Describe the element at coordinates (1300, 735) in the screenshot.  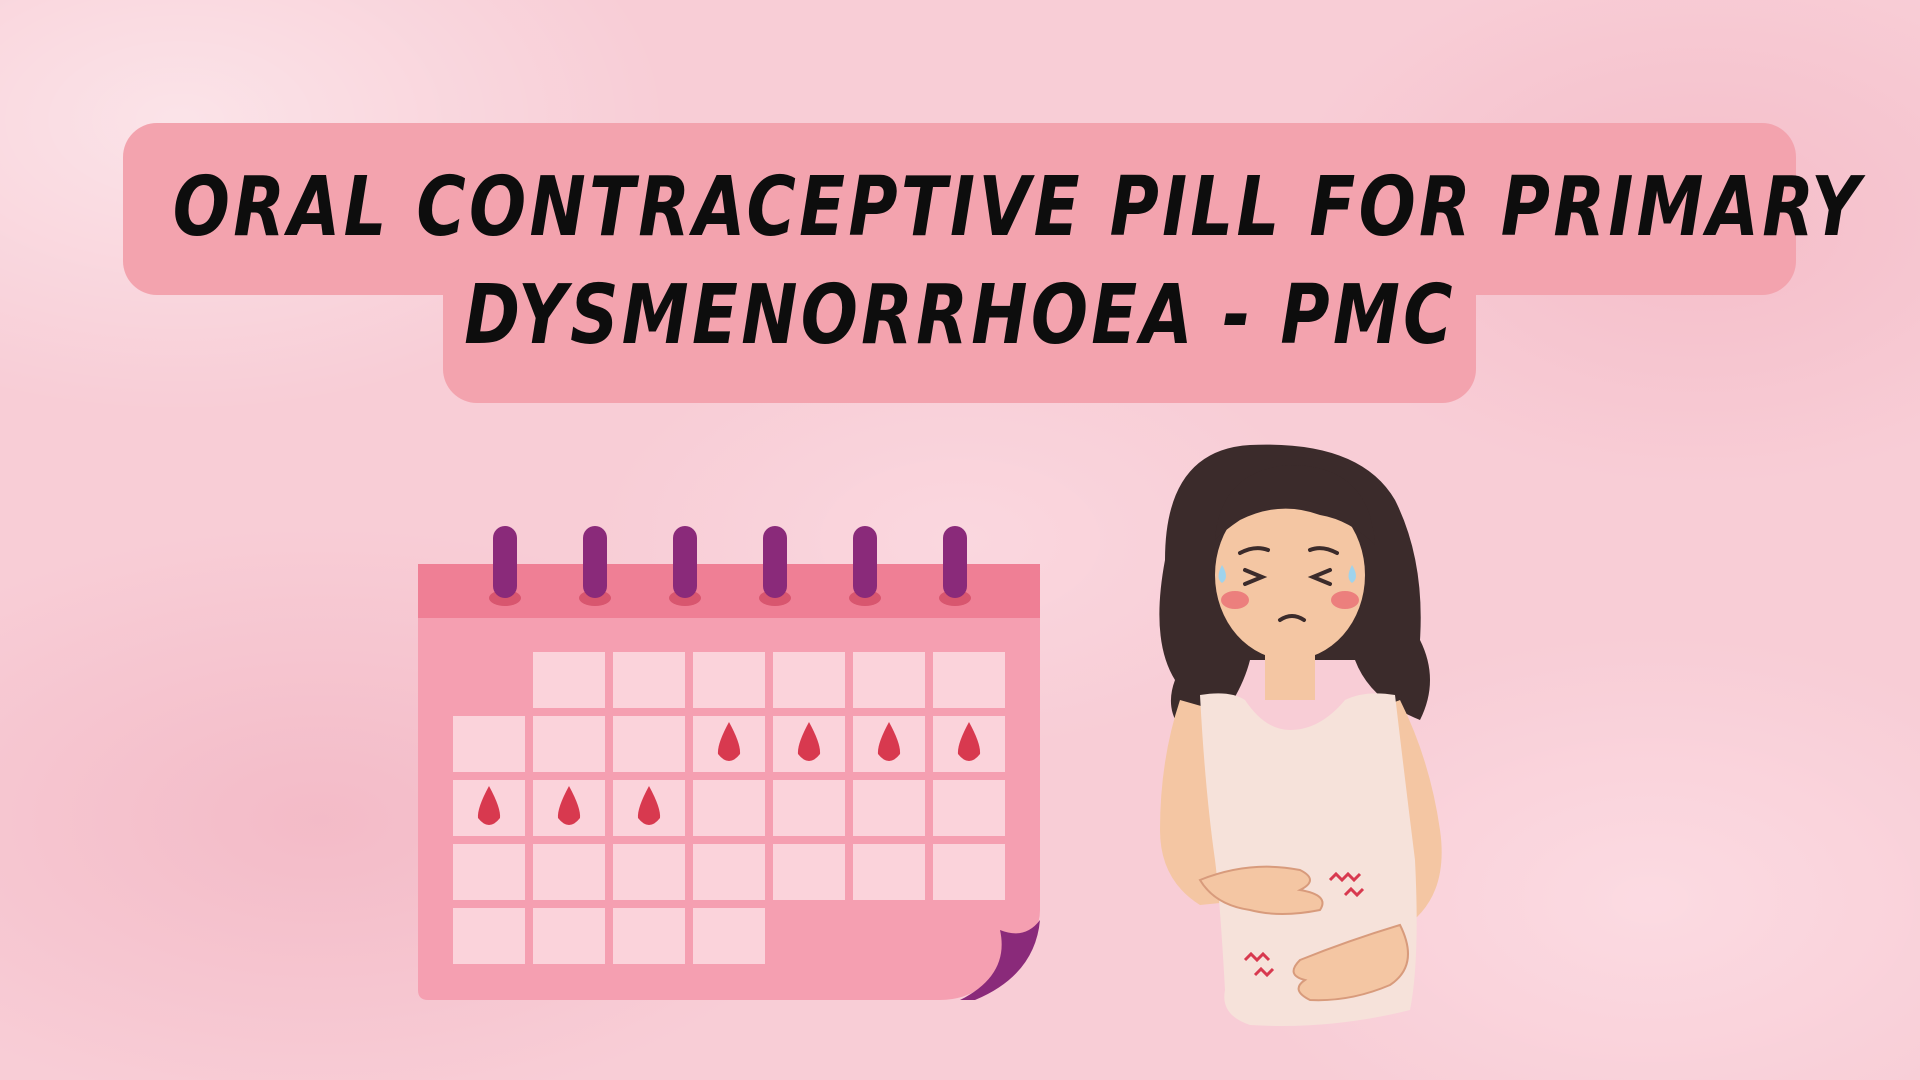
I see `woman-cramps-icon` at that location.